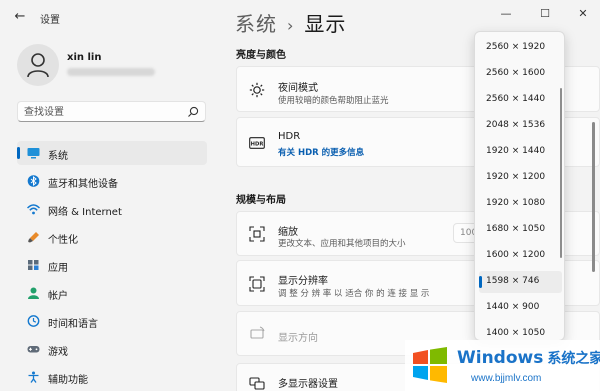 This screenshot has height=391, width=600. What do you see at coordinates (516, 99) in the screenshot?
I see `option-label: 2560 × 1440` at bounding box center [516, 99].